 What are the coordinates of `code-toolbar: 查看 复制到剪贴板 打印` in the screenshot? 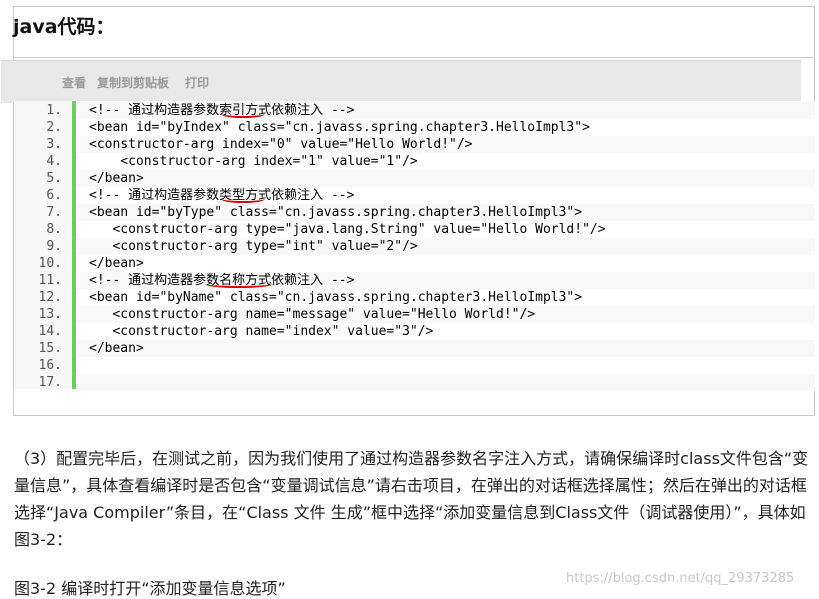 It's located at (401, 81).